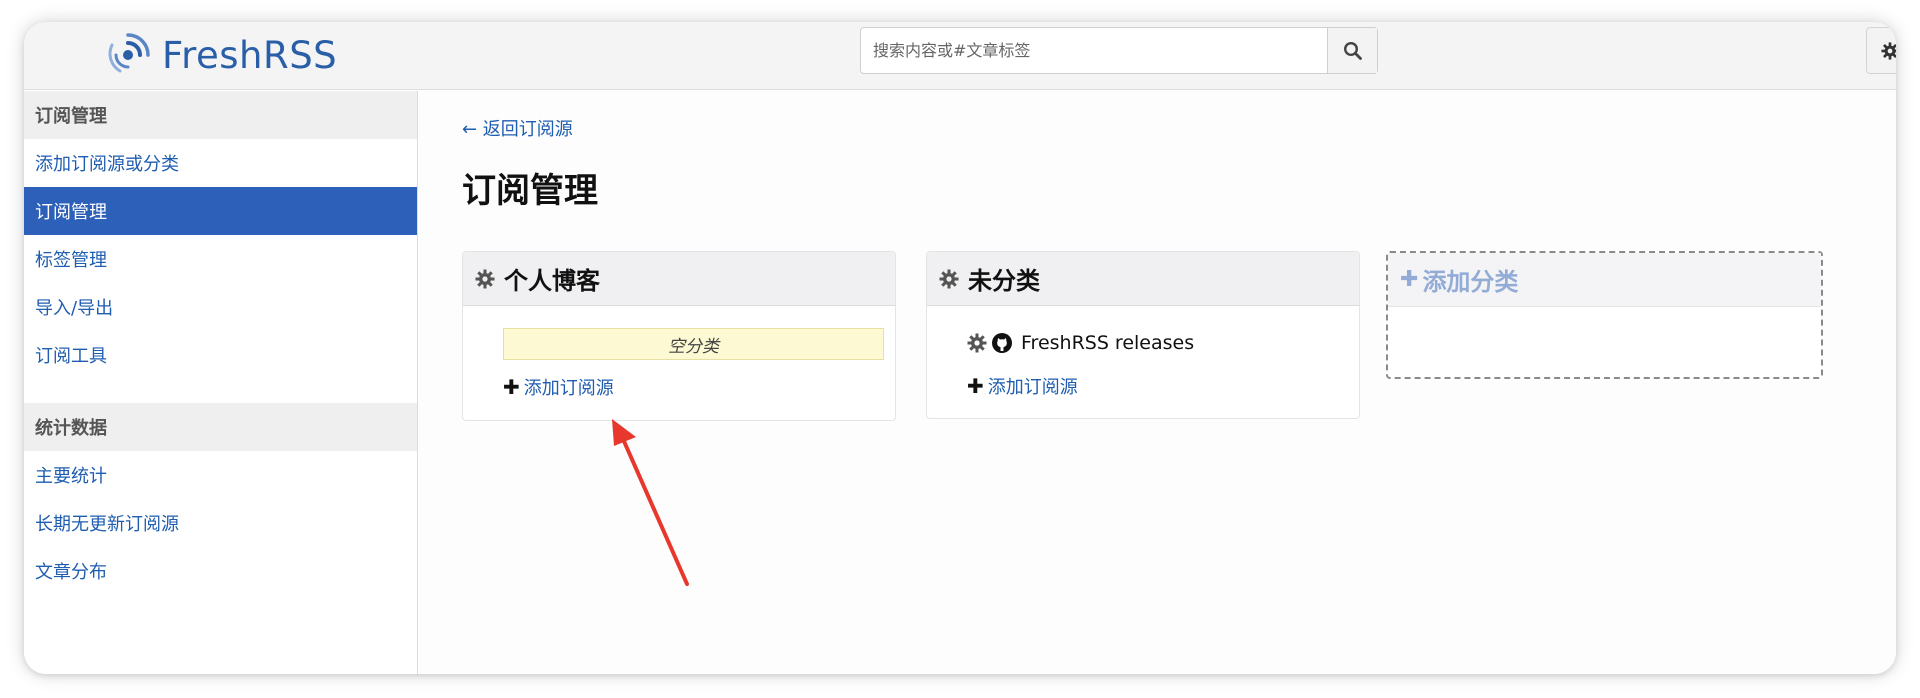 Image resolution: width=1920 pixels, height=698 pixels. I want to click on search-bar, so click(1119, 50).